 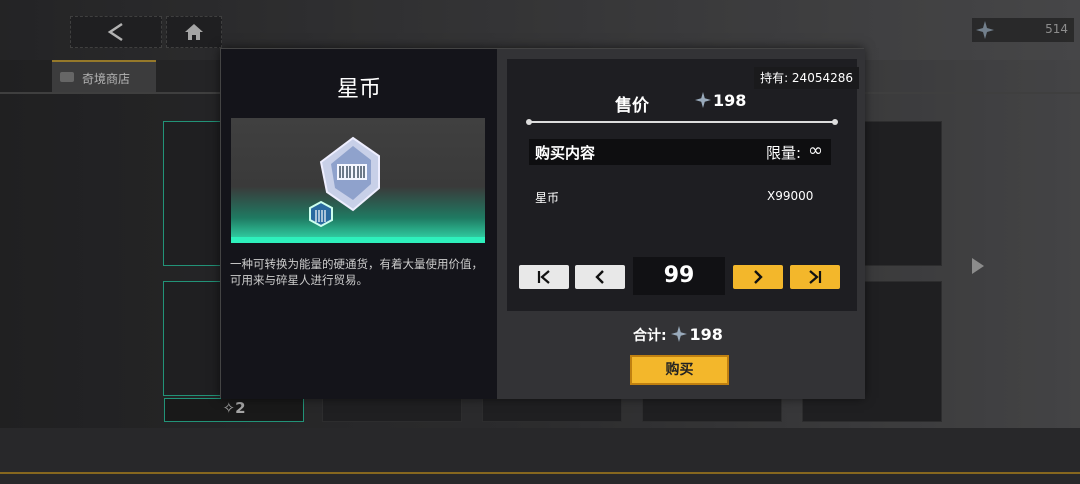 What do you see at coordinates (565, 153) in the screenshot?
I see `content-label: 购买内容` at bounding box center [565, 153].